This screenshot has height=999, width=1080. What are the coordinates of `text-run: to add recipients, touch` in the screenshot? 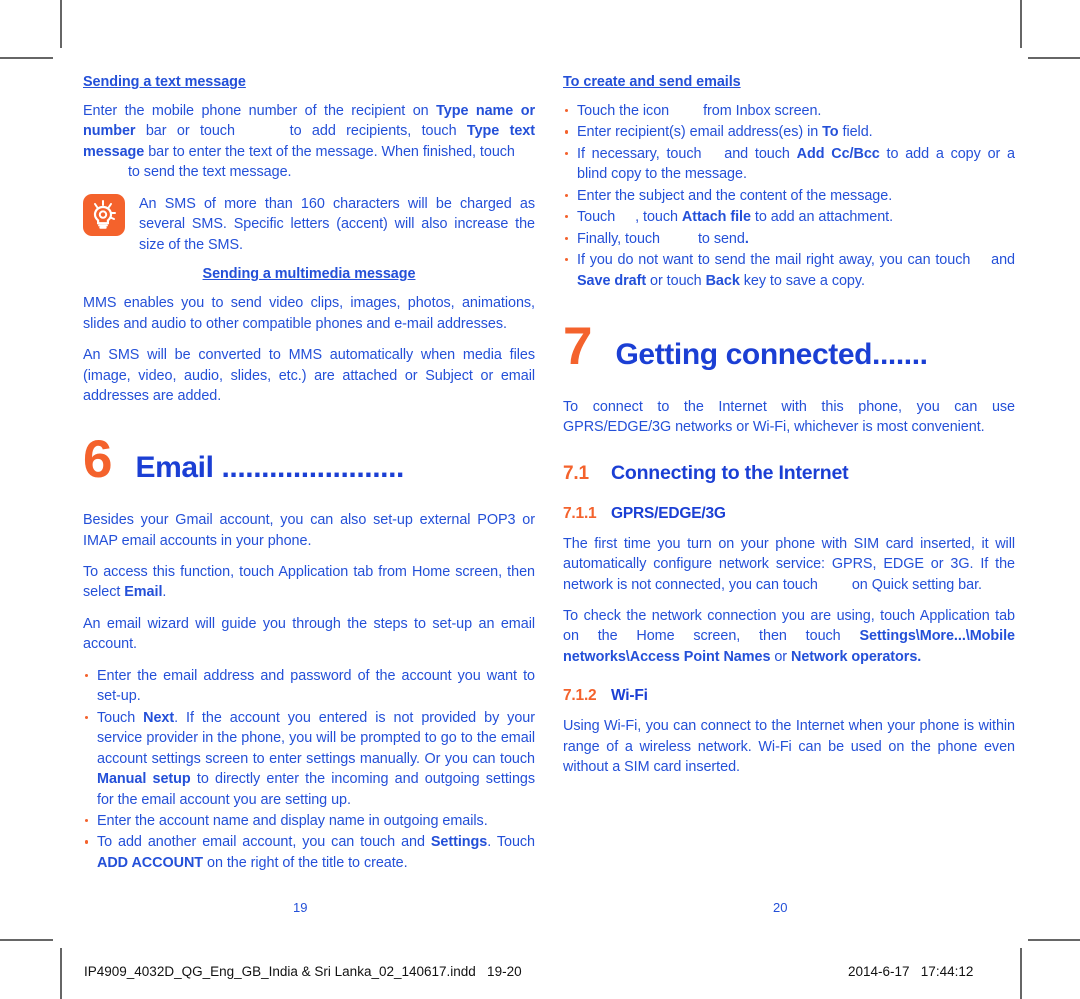 It's located at (373, 131).